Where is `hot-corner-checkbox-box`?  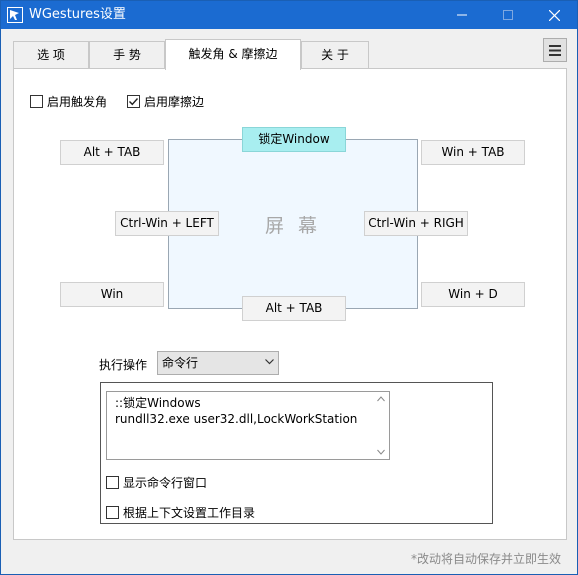 hot-corner-checkbox-box is located at coordinates (36, 101).